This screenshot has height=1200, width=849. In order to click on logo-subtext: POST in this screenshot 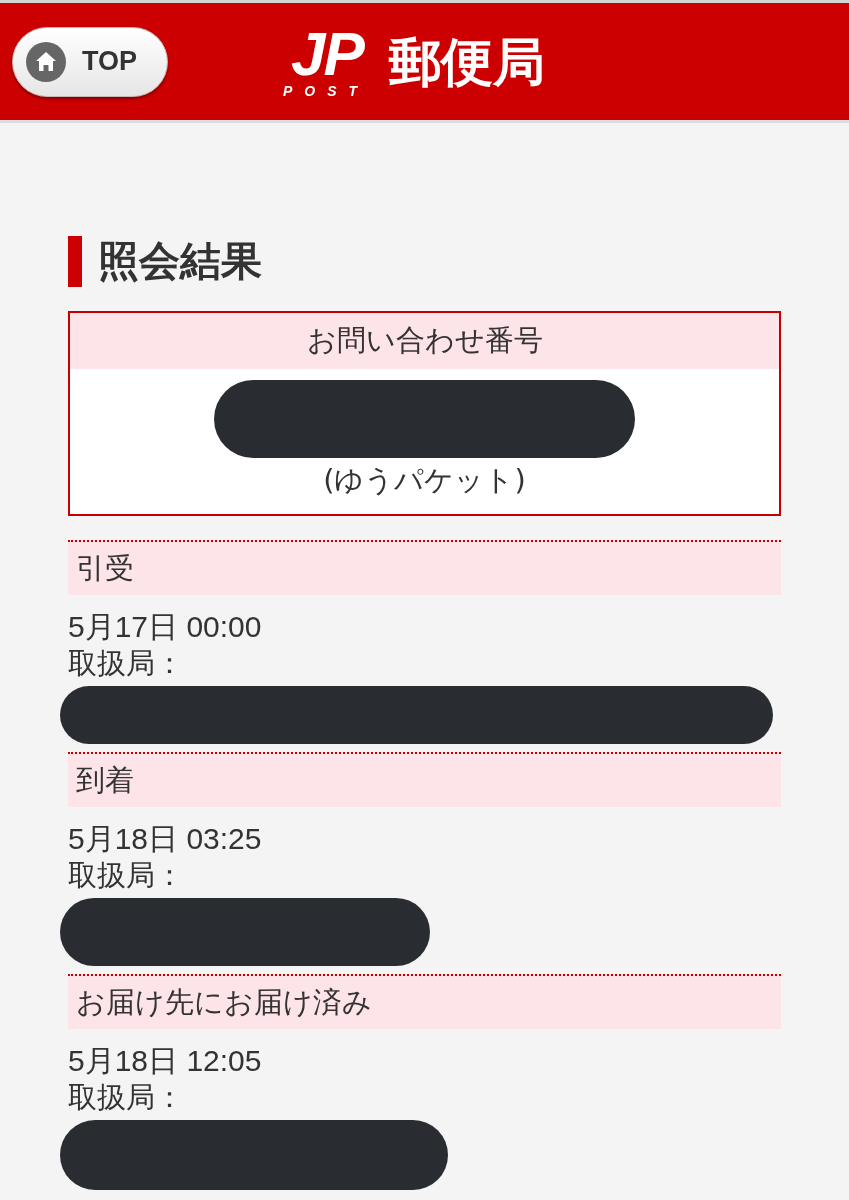, I will do `click(326, 90)`.